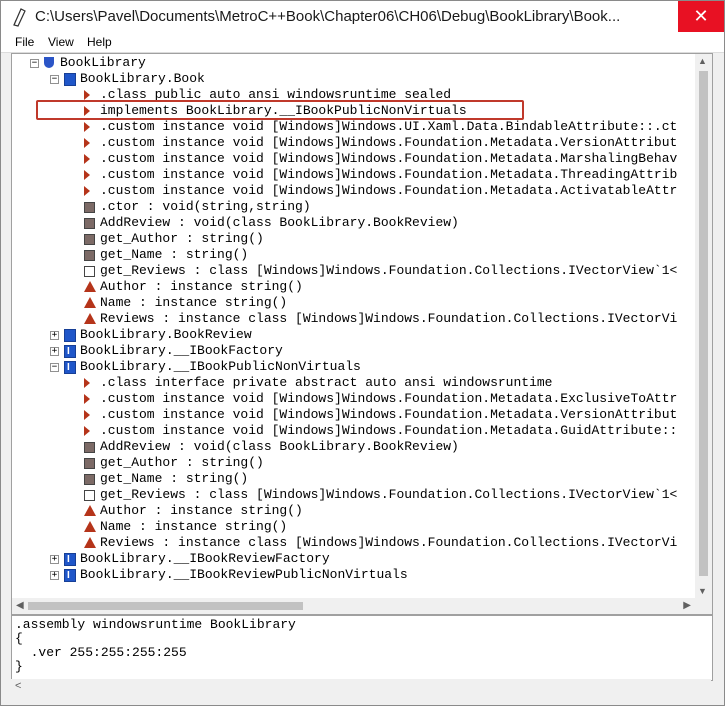  Describe the element at coordinates (70, 79) in the screenshot. I see `class-icon` at that location.